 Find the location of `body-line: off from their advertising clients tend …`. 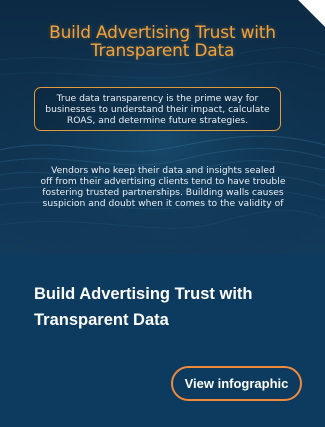

body-line: off from their advertising clients tend … is located at coordinates (163, 181).